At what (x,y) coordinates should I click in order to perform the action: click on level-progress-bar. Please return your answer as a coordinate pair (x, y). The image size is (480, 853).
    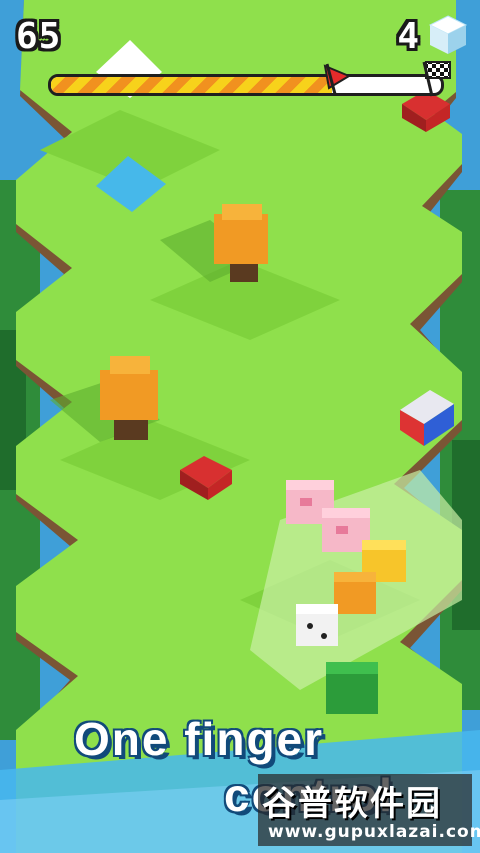
    Looking at the image, I should click on (246, 85).